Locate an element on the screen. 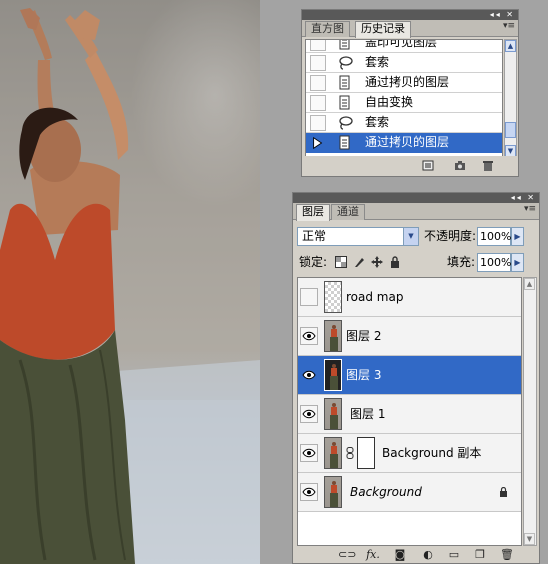  history-toolbar is located at coordinates (410, 166).